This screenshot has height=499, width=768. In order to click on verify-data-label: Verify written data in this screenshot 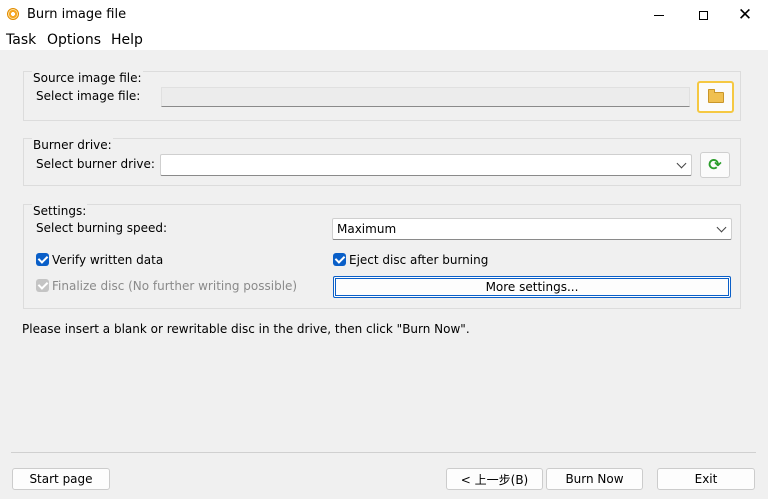, I will do `click(108, 260)`.